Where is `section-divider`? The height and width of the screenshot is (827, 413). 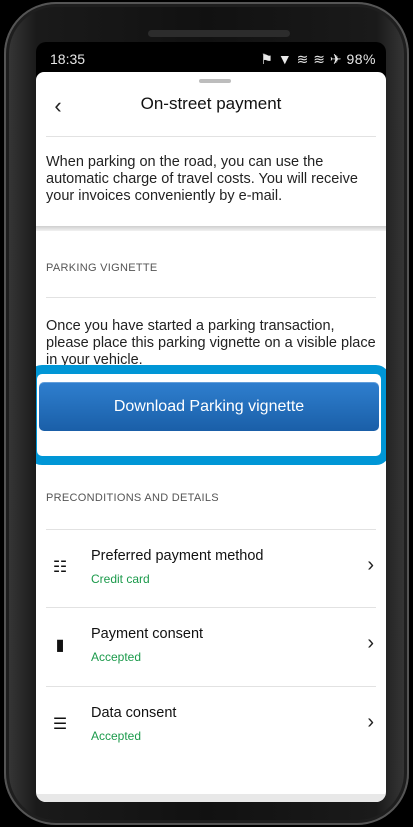
section-divider is located at coordinates (211, 228).